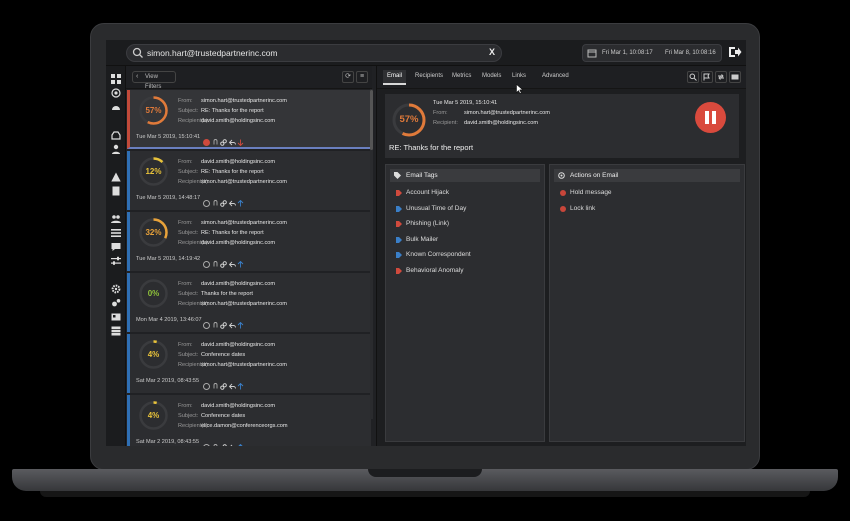 The height and width of the screenshot is (521, 850). Describe the element at coordinates (586, 192) in the screenshot. I see `email-action-item: Hold message` at that location.